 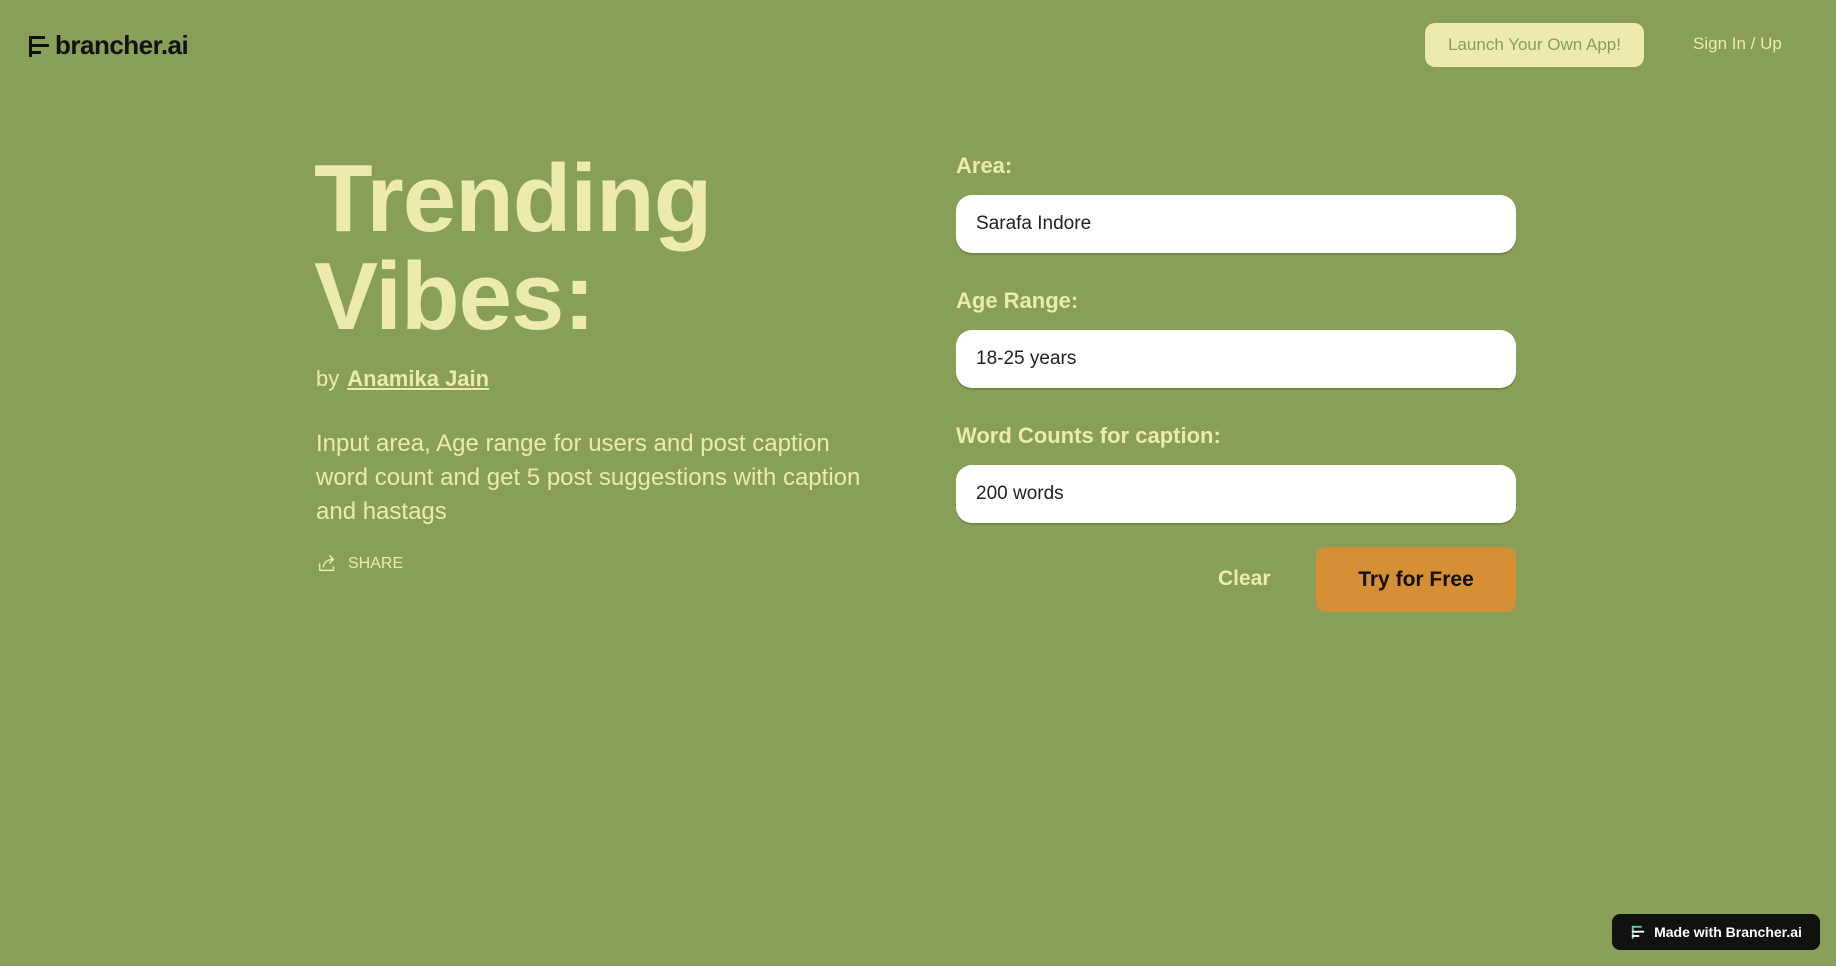 What do you see at coordinates (326, 563) in the screenshot?
I see `share-icon` at bounding box center [326, 563].